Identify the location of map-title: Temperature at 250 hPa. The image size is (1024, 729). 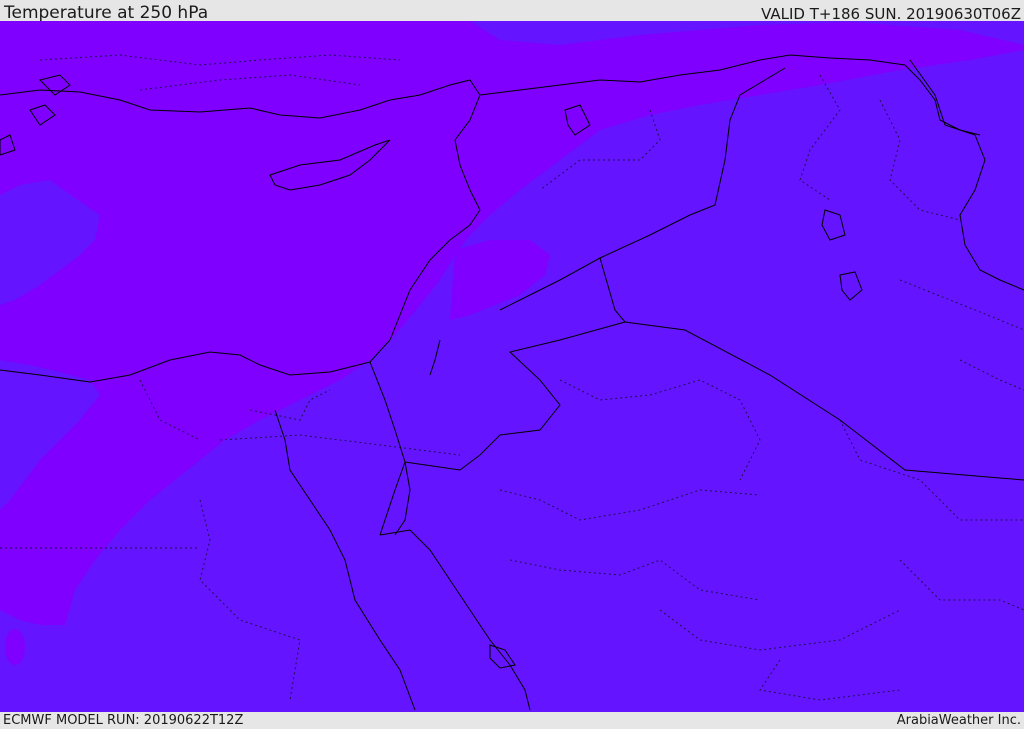
(106, 13).